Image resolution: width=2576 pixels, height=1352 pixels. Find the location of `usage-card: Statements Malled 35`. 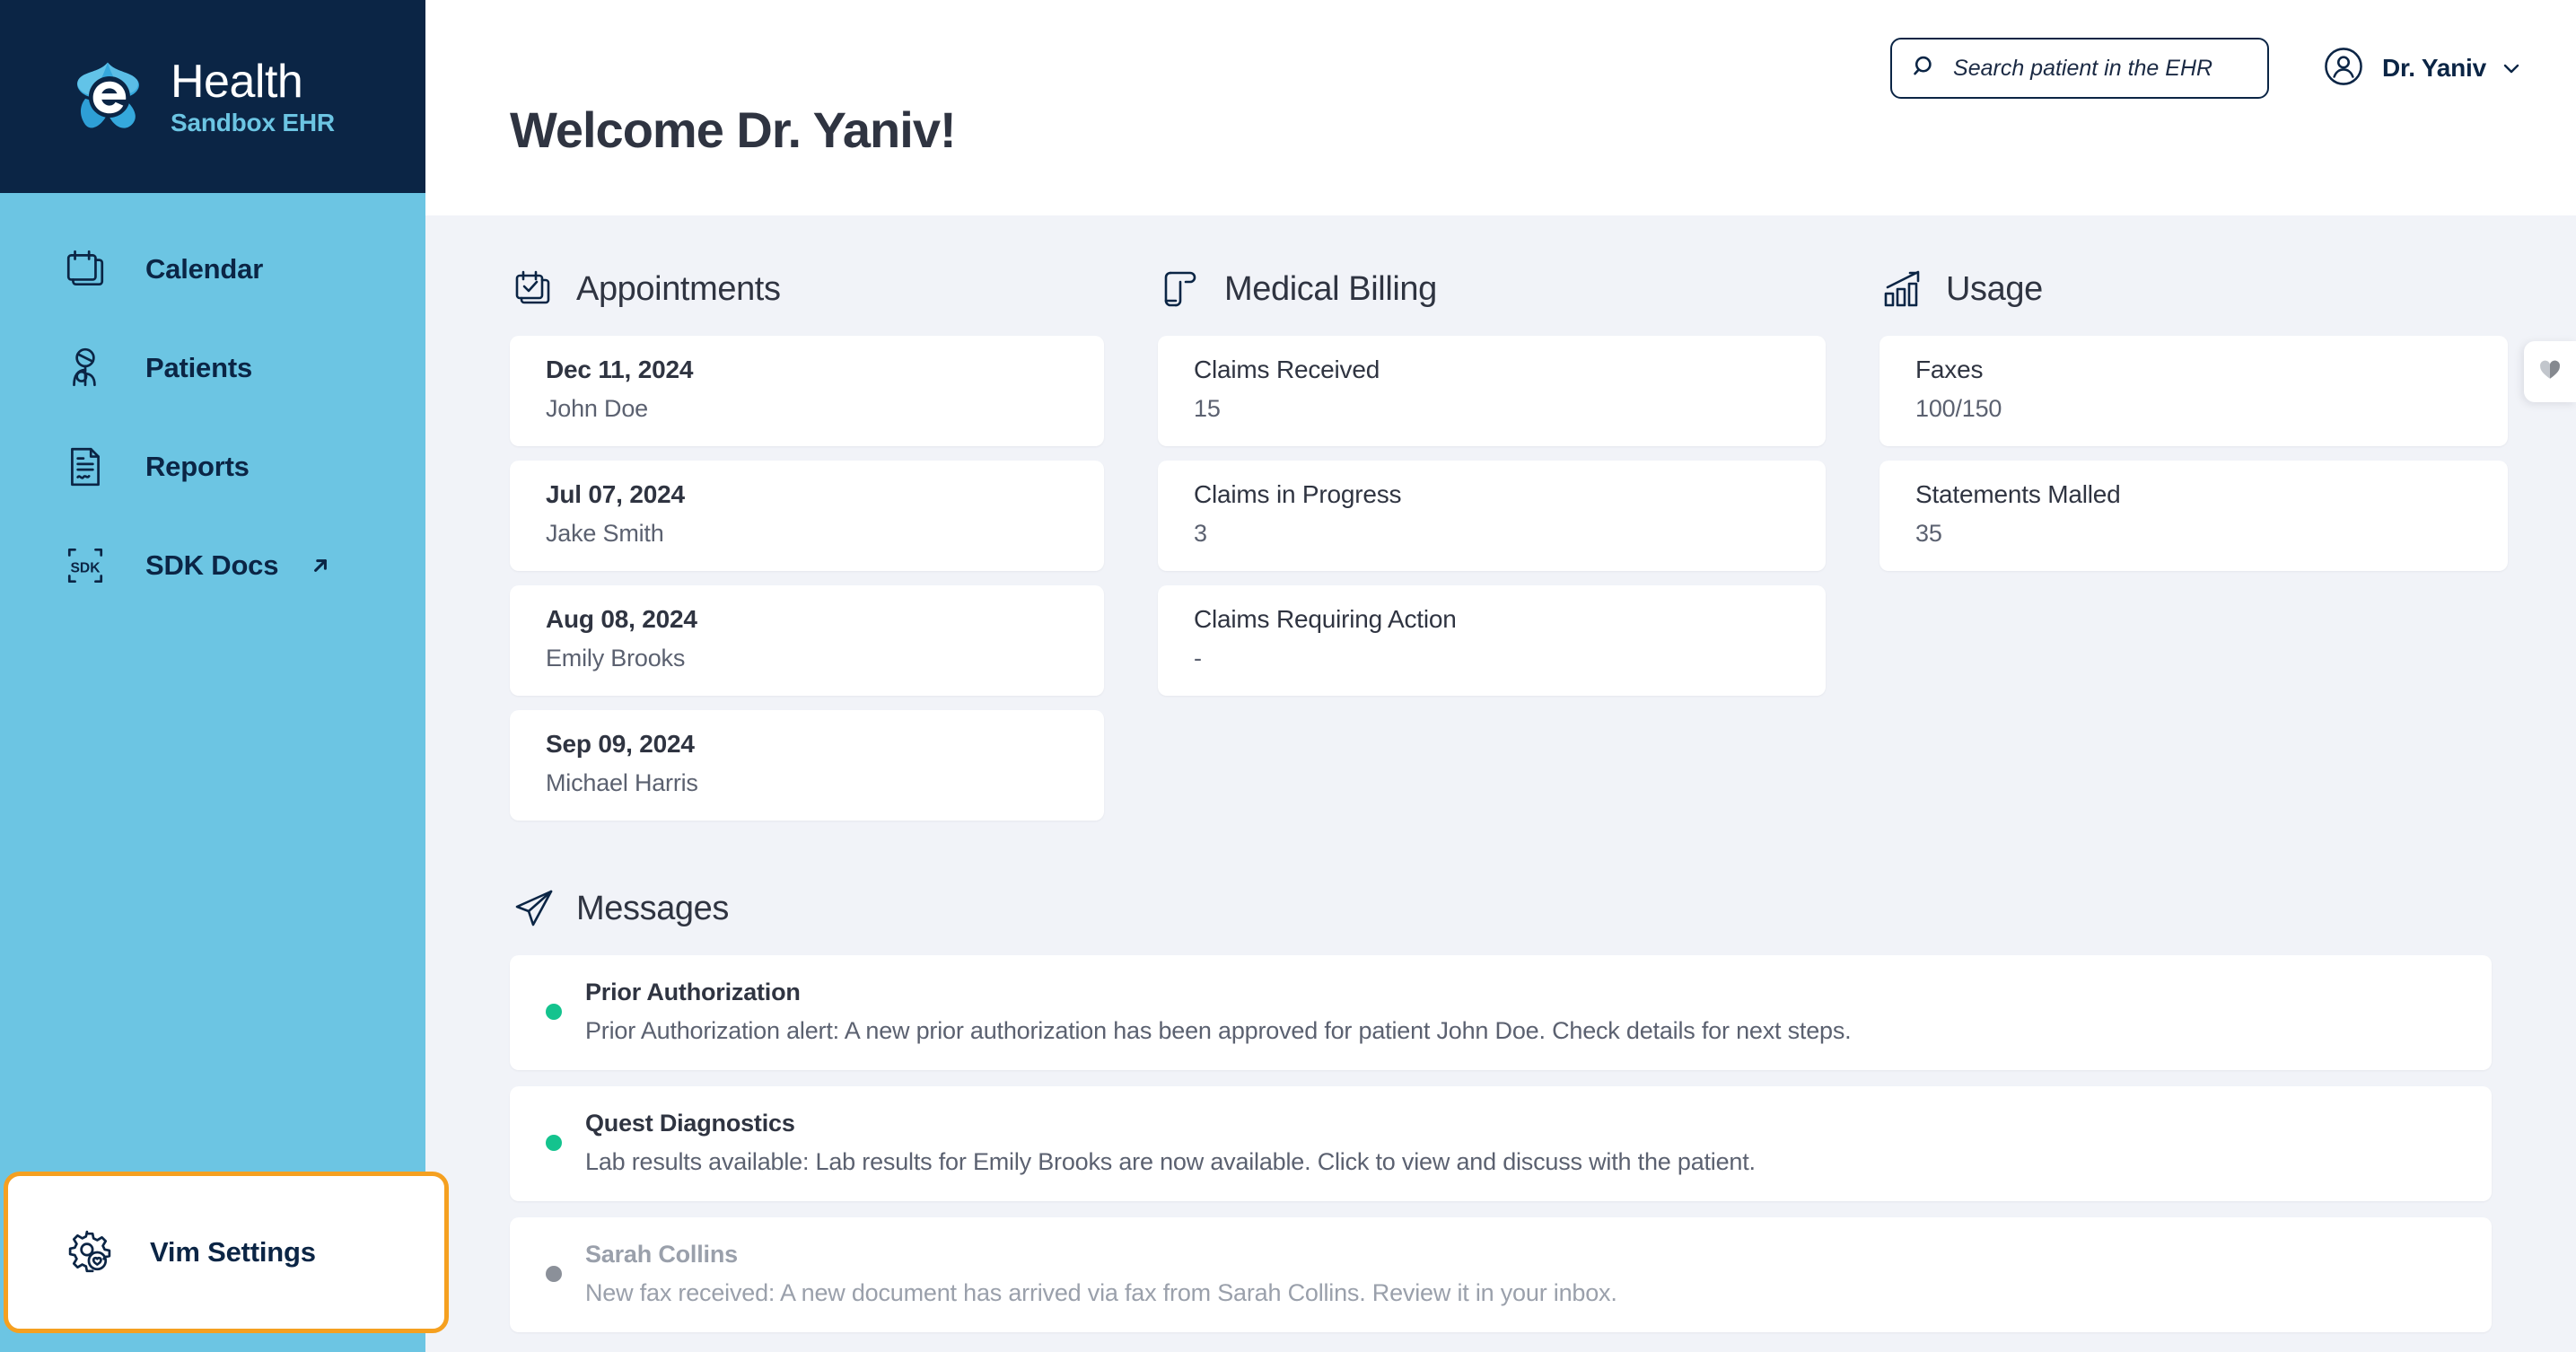

usage-card: Statements Malled 35 is located at coordinates (2193, 516).